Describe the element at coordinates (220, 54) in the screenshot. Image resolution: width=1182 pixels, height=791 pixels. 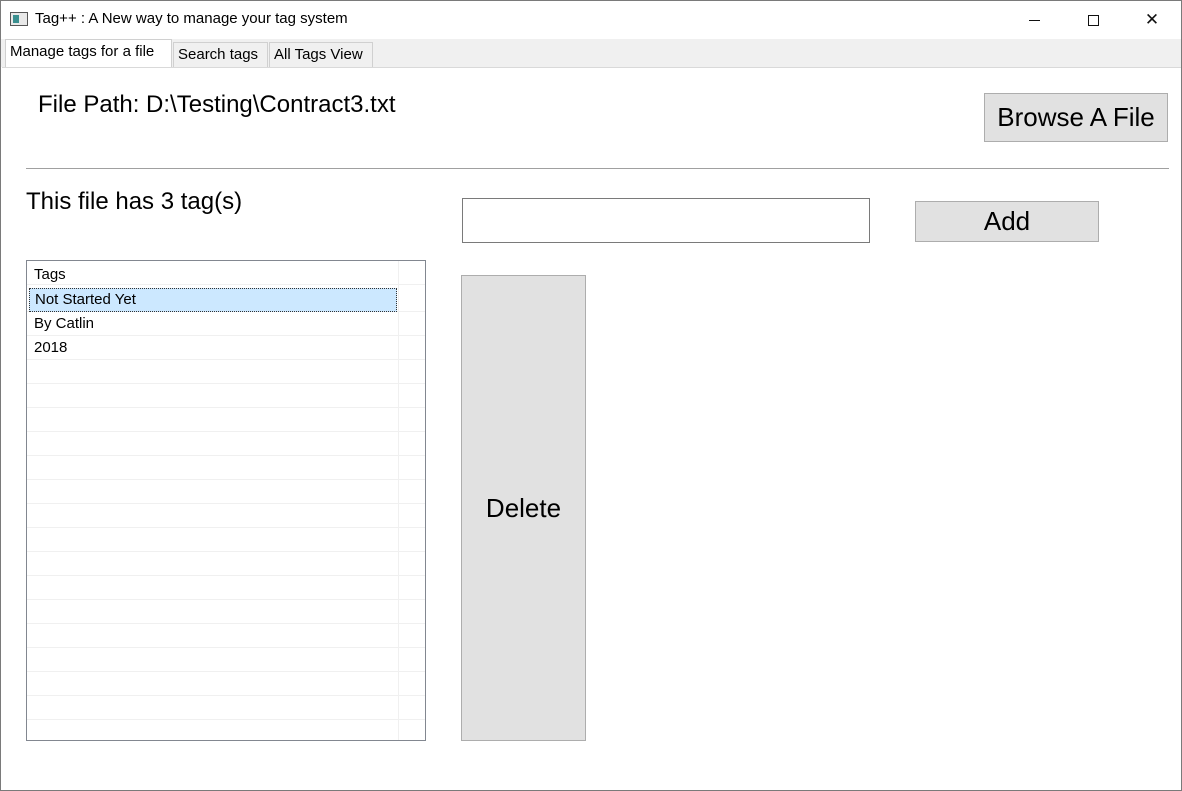
I see `tab-search-tags: Search tags` at that location.